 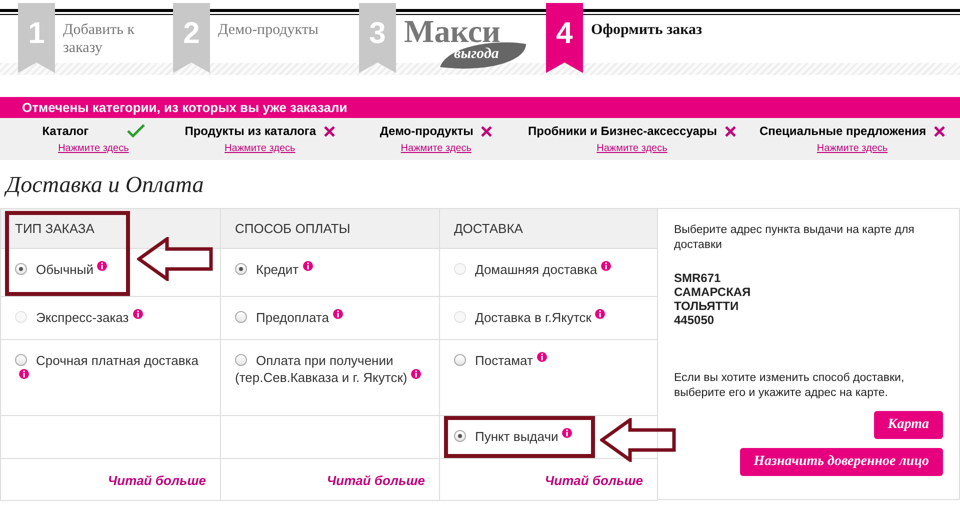 I want to click on section-heading: Доставка и Оплата, so click(x=105, y=185).